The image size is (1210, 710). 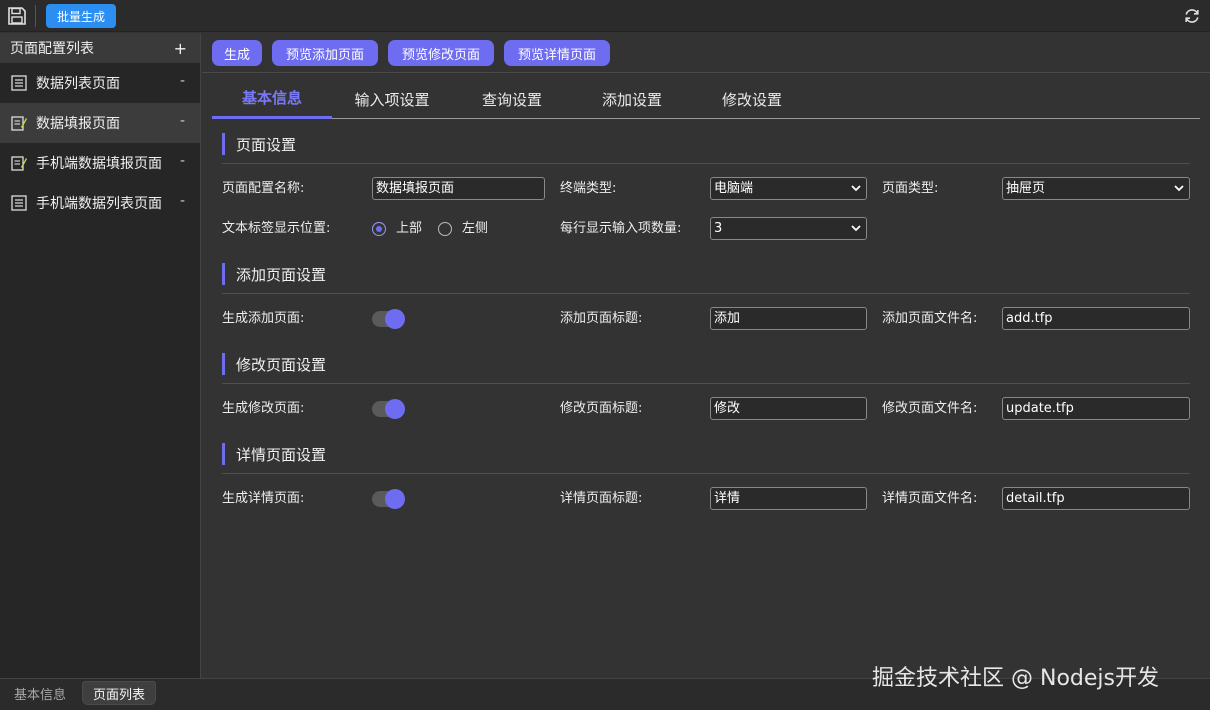 What do you see at coordinates (557, 53) in the screenshot?
I see `preview-detail-page-button: 预览详情页面` at bounding box center [557, 53].